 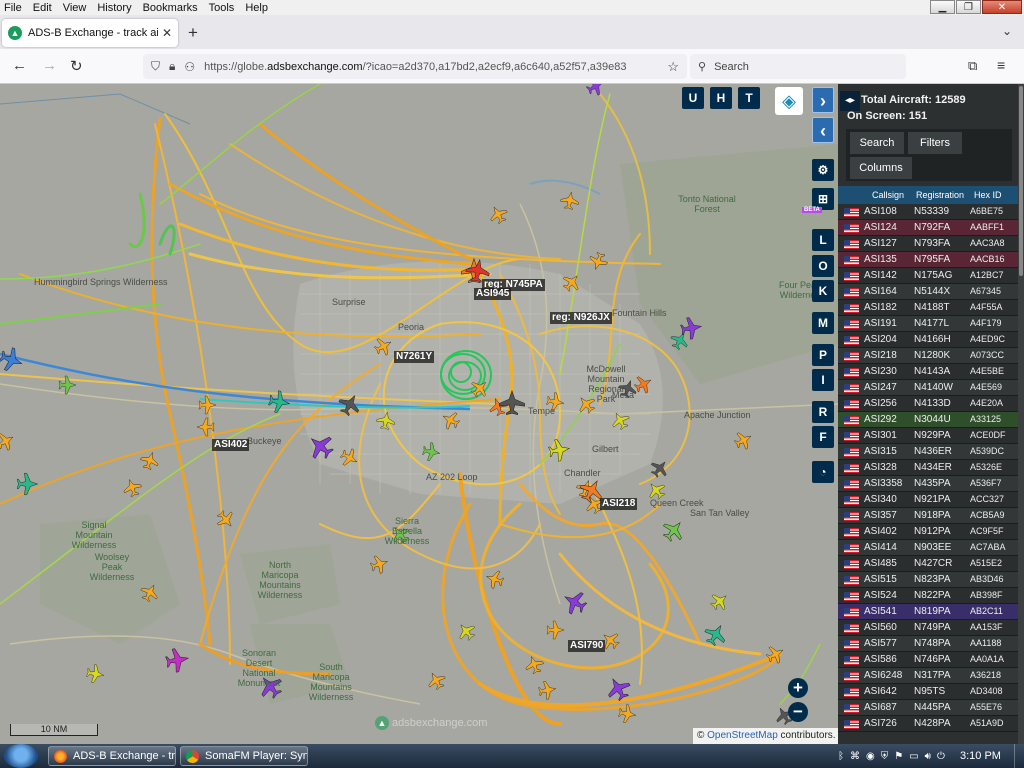 What do you see at coordinates (13, 8) in the screenshot?
I see `menu-file: File` at bounding box center [13, 8].